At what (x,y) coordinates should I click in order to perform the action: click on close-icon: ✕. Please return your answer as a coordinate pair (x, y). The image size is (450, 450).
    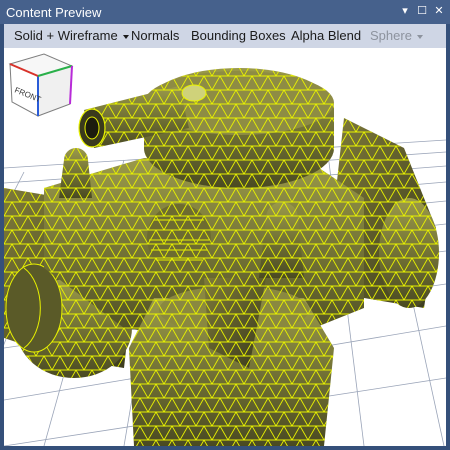
    Looking at the image, I should click on (439, 11).